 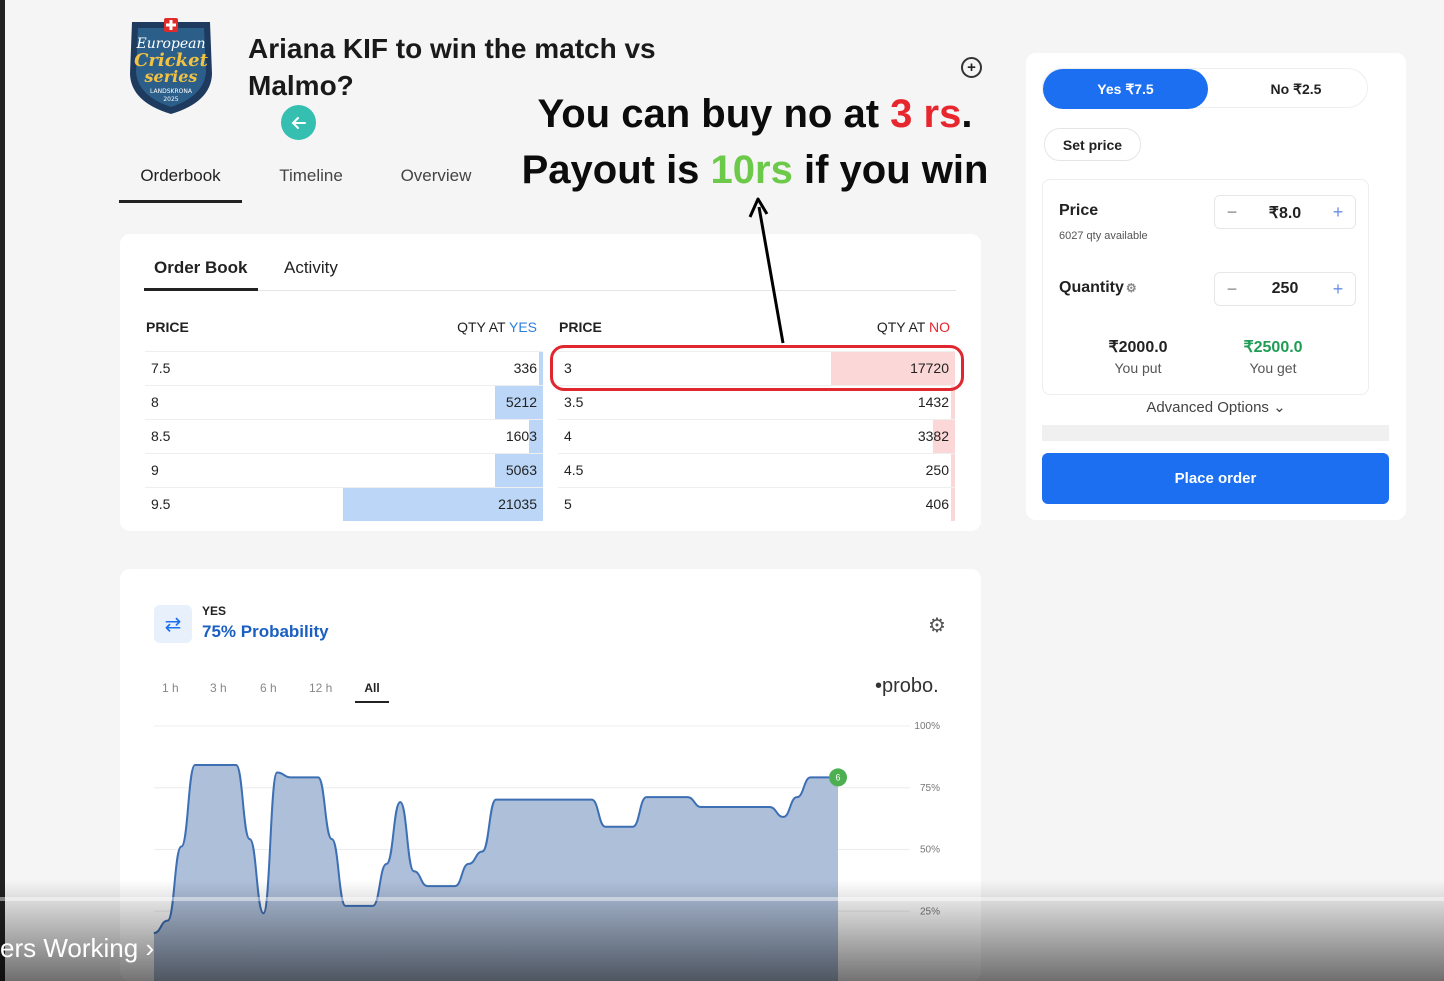 What do you see at coordinates (937, 504) in the screenshot?
I see `row-qty: 406` at bounding box center [937, 504].